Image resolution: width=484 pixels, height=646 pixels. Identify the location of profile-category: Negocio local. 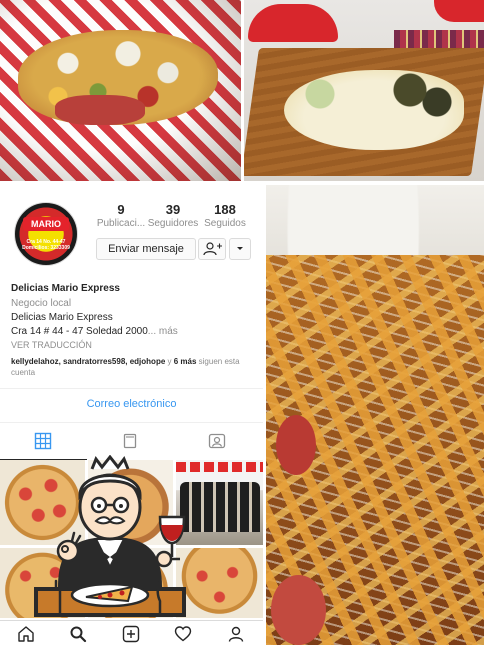
(41, 303).